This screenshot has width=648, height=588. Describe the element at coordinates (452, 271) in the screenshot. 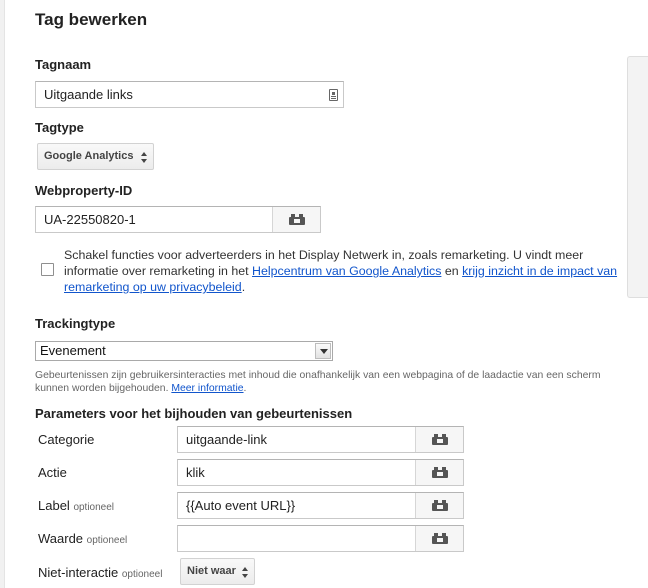

I see `remarketing-text-2: en` at that location.